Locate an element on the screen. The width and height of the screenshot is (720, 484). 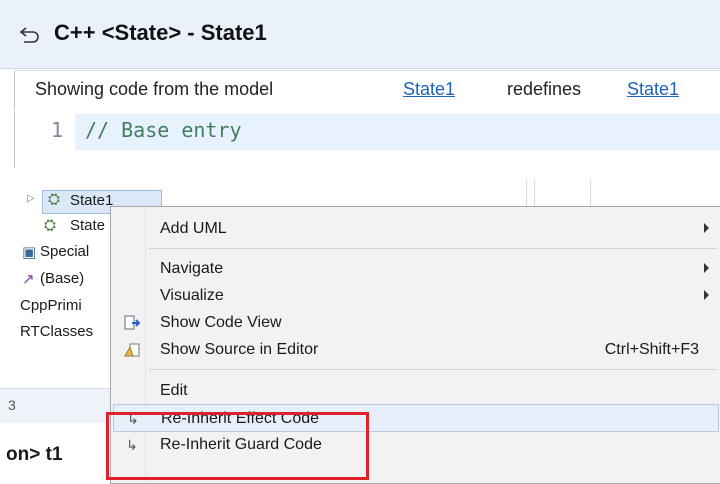
tree-row-label: State1 is located at coordinates (91, 200).